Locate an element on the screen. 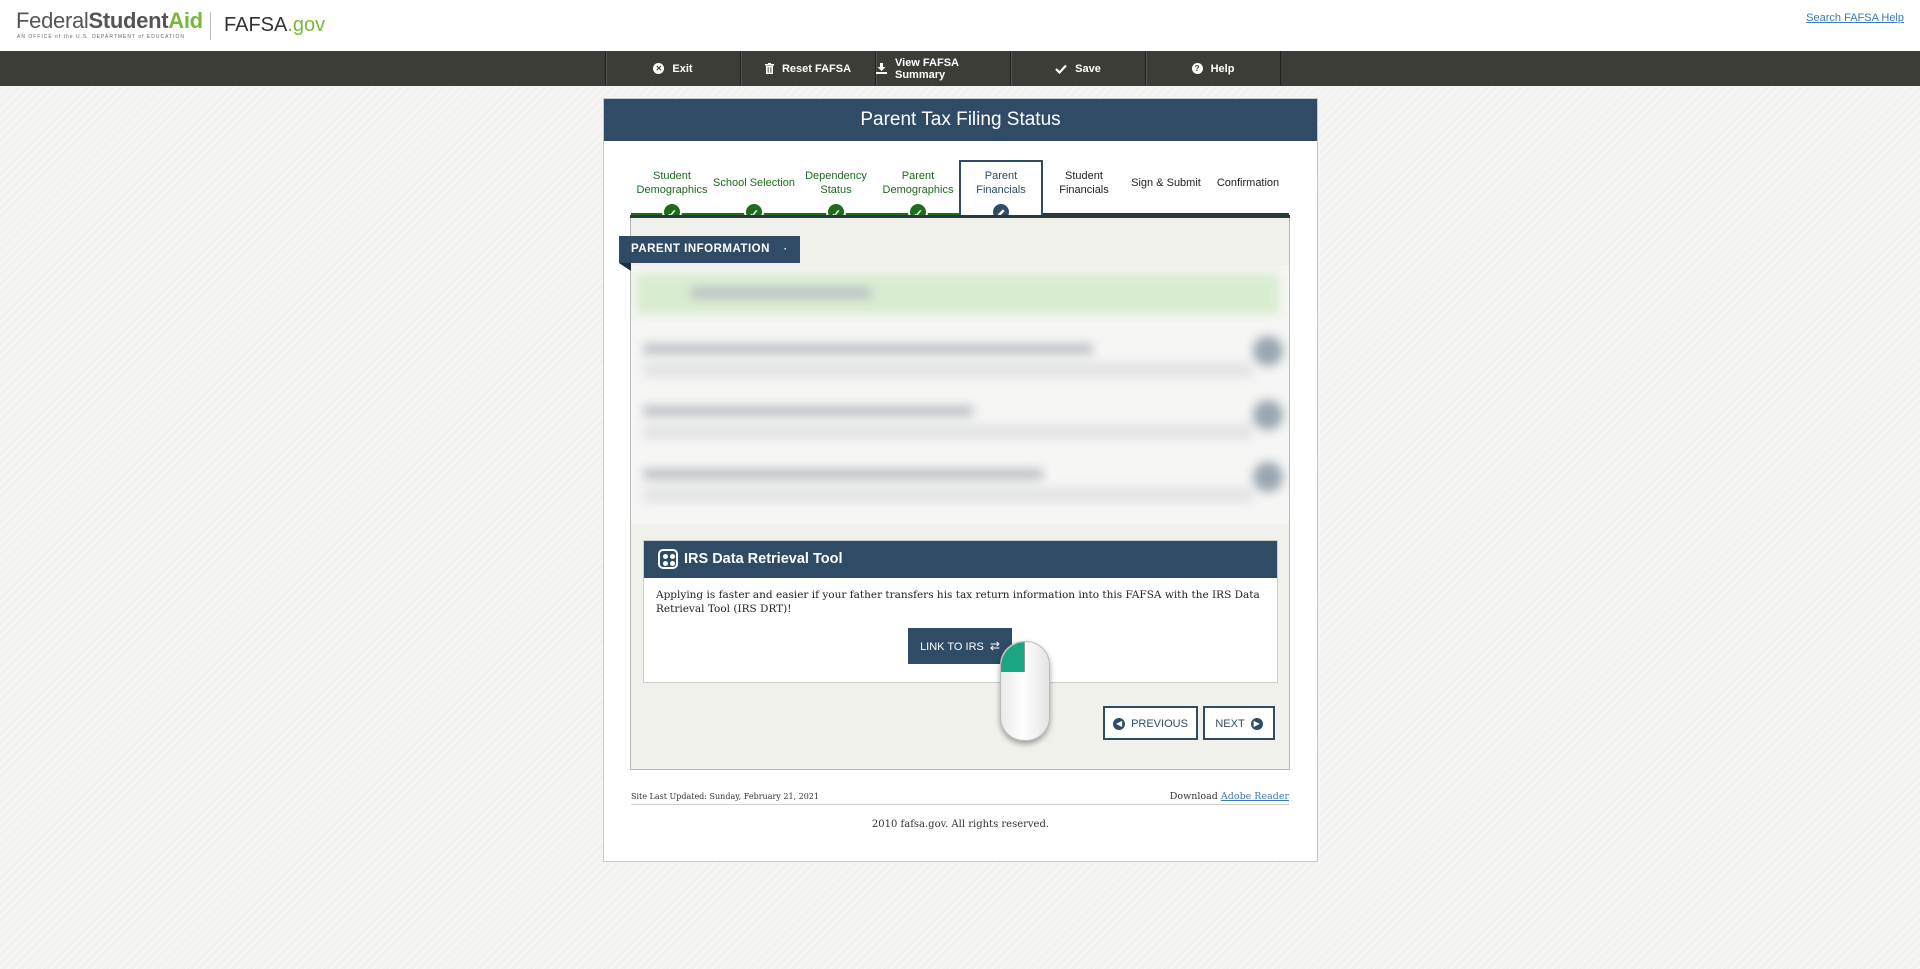  step-school-selection: School Selection ✓ is located at coordinates (754, 192).